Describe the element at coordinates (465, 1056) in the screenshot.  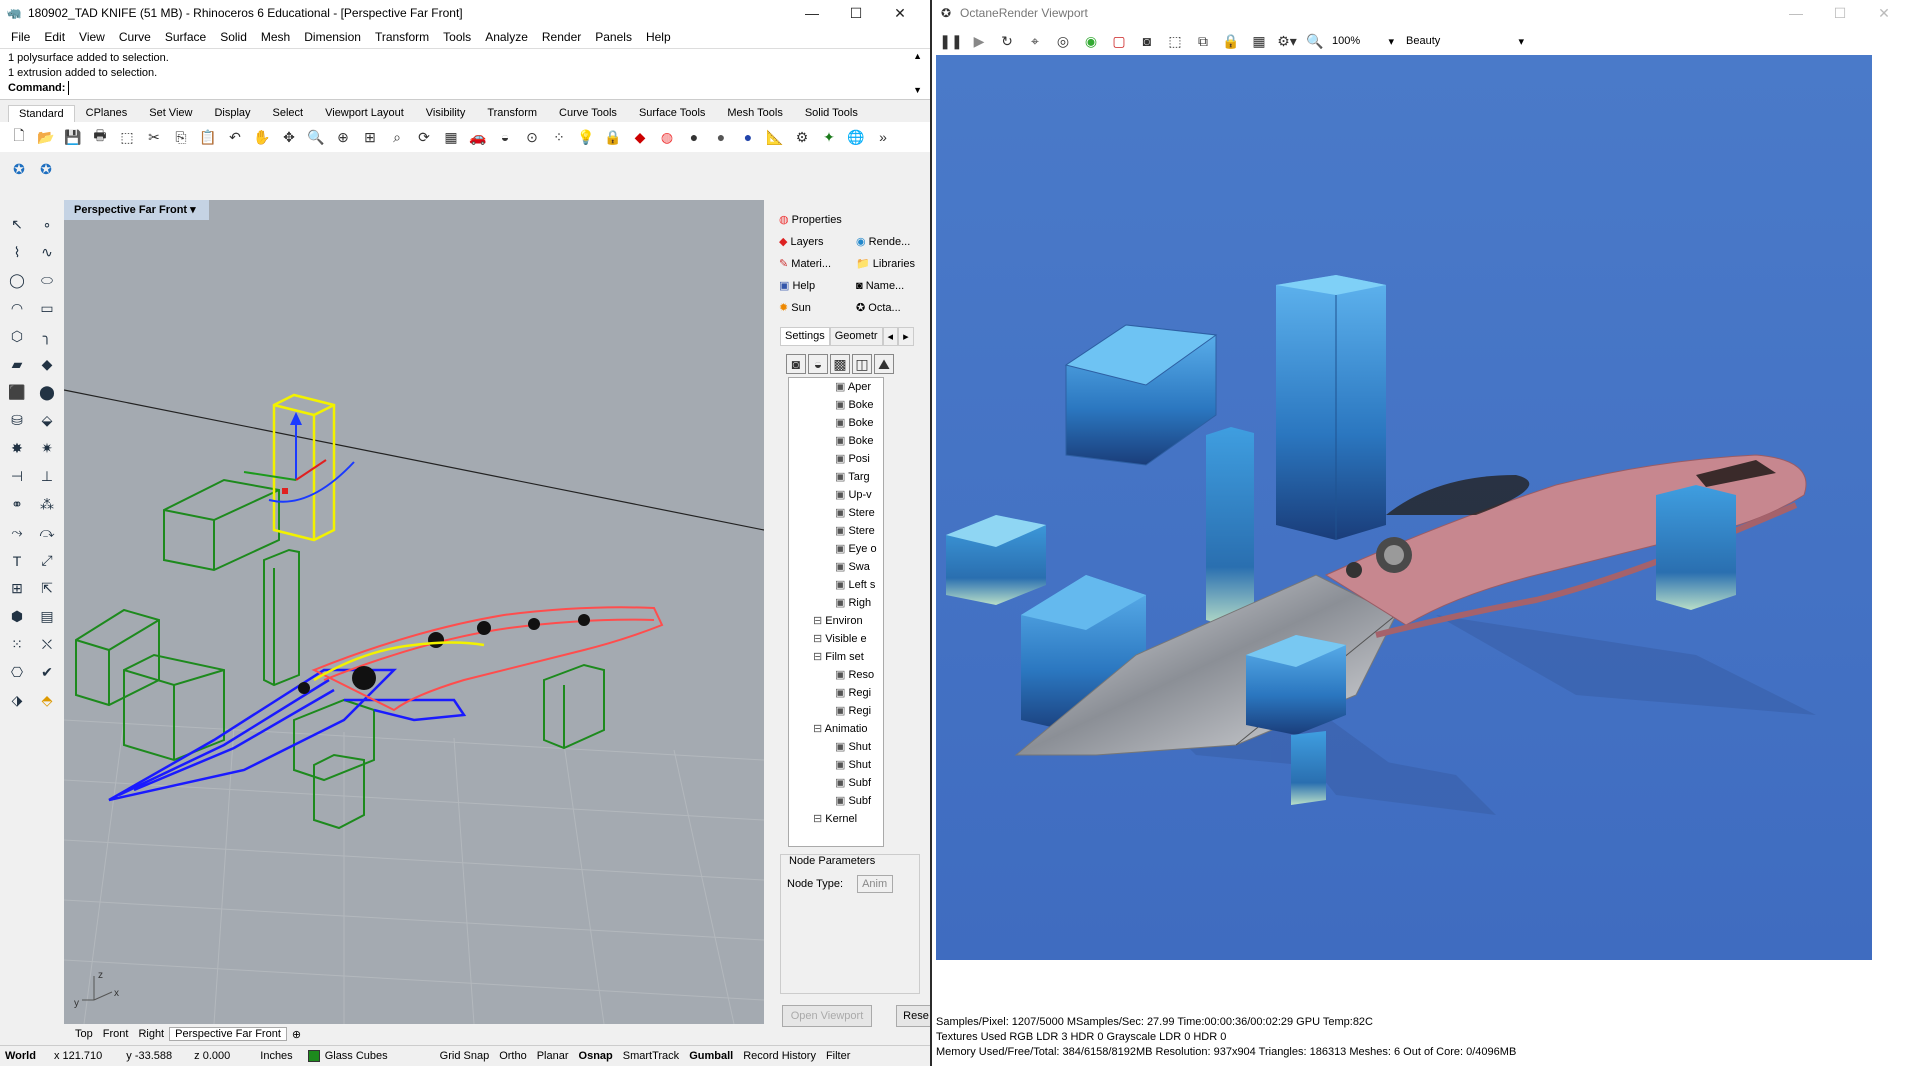
I see `grid-snap-toggle: Grid Snap` at that location.